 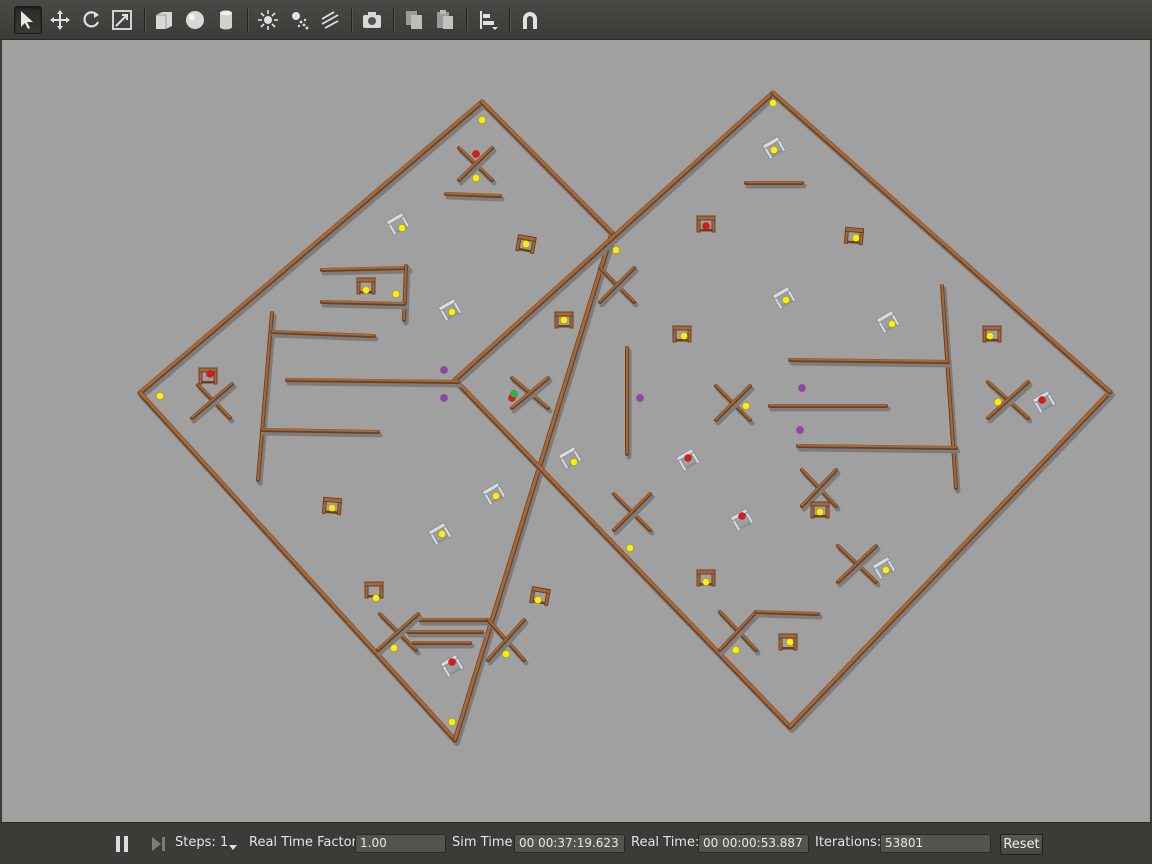 I want to click on iterations-field: 53801, so click(x=935, y=843).